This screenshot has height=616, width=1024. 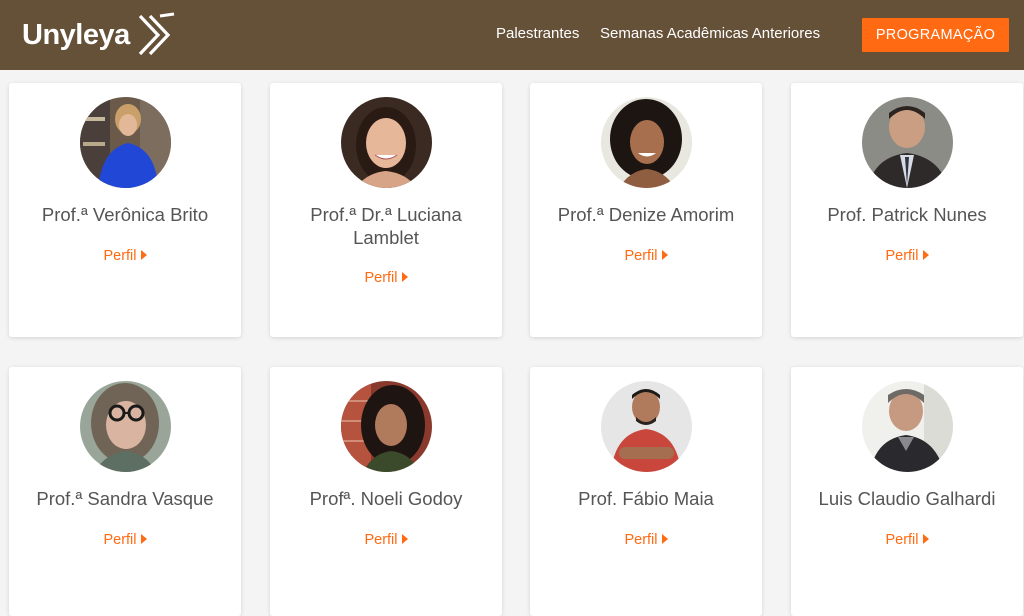 What do you see at coordinates (907, 498) in the screenshot?
I see `speaker-name: Luis Claudio Galhardi` at bounding box center [907, 498].